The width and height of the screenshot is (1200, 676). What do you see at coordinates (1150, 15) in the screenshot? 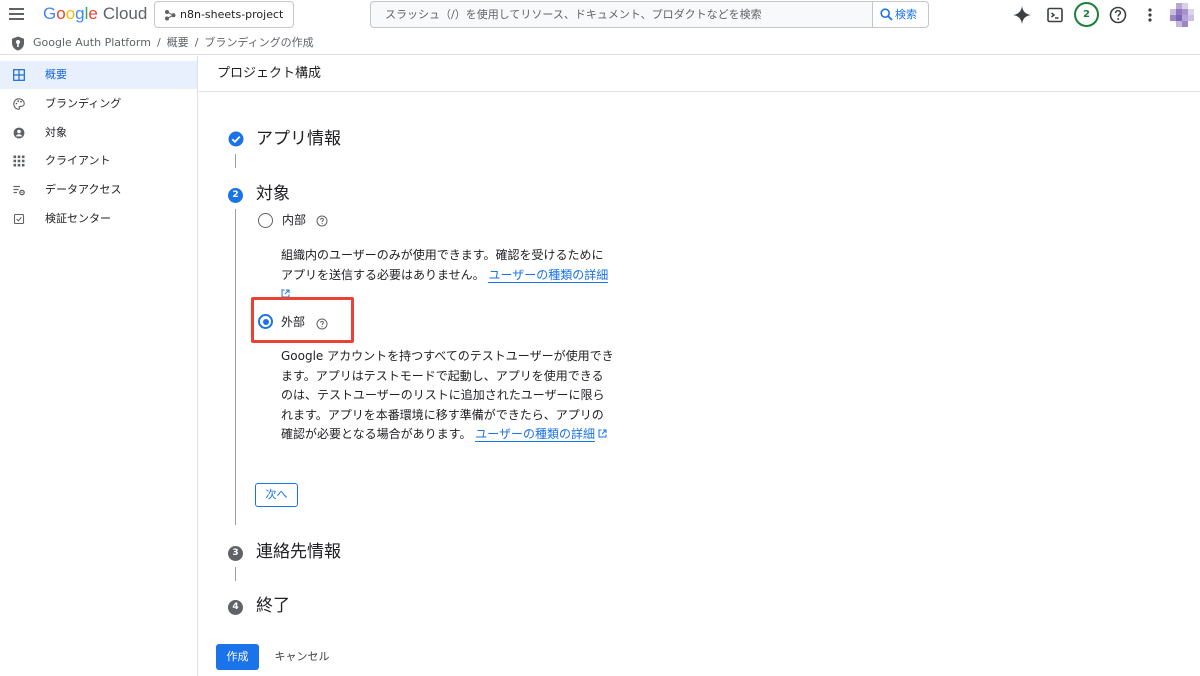
I see `more-vert-icon` at bounding box center [1150, 15].